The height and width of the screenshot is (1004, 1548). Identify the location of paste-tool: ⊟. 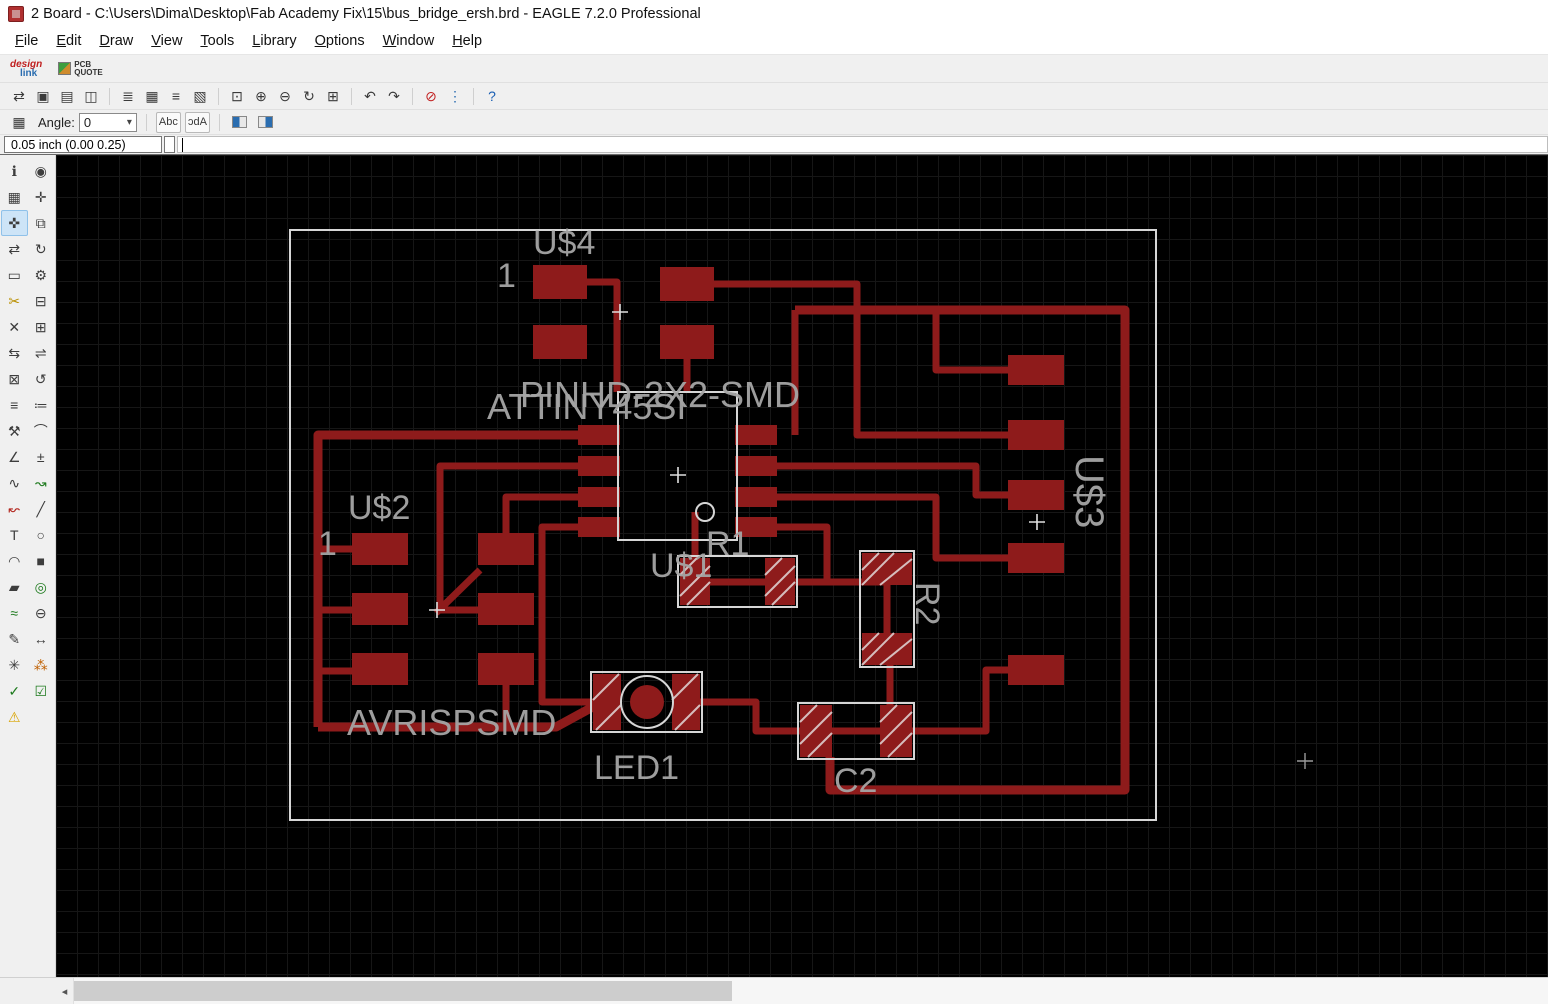
(41, 301).